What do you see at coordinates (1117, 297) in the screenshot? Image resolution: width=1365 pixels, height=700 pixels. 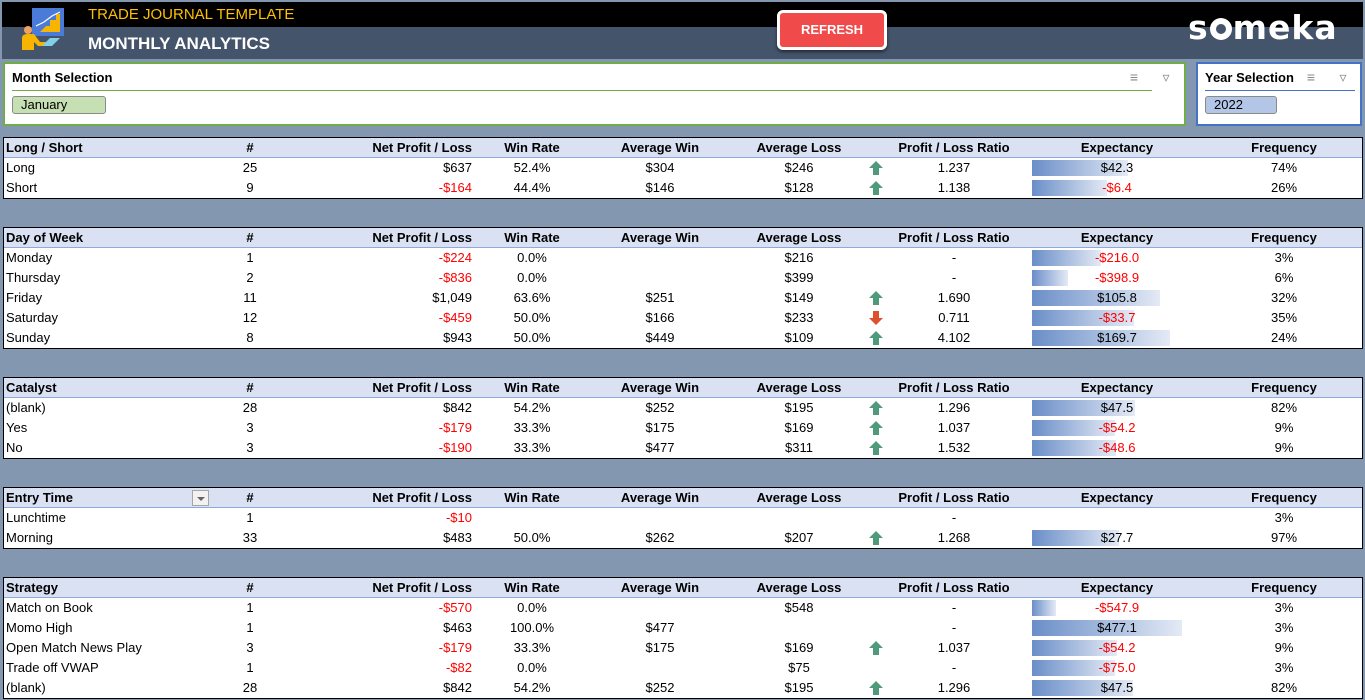 I see `expectancy-value: $105.8` at bounding box center [1117, 297].